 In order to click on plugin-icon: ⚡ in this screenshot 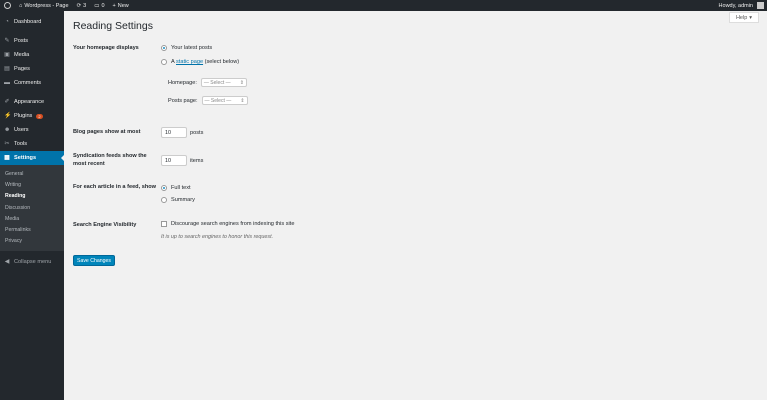, I will do `click(8, 116)`.